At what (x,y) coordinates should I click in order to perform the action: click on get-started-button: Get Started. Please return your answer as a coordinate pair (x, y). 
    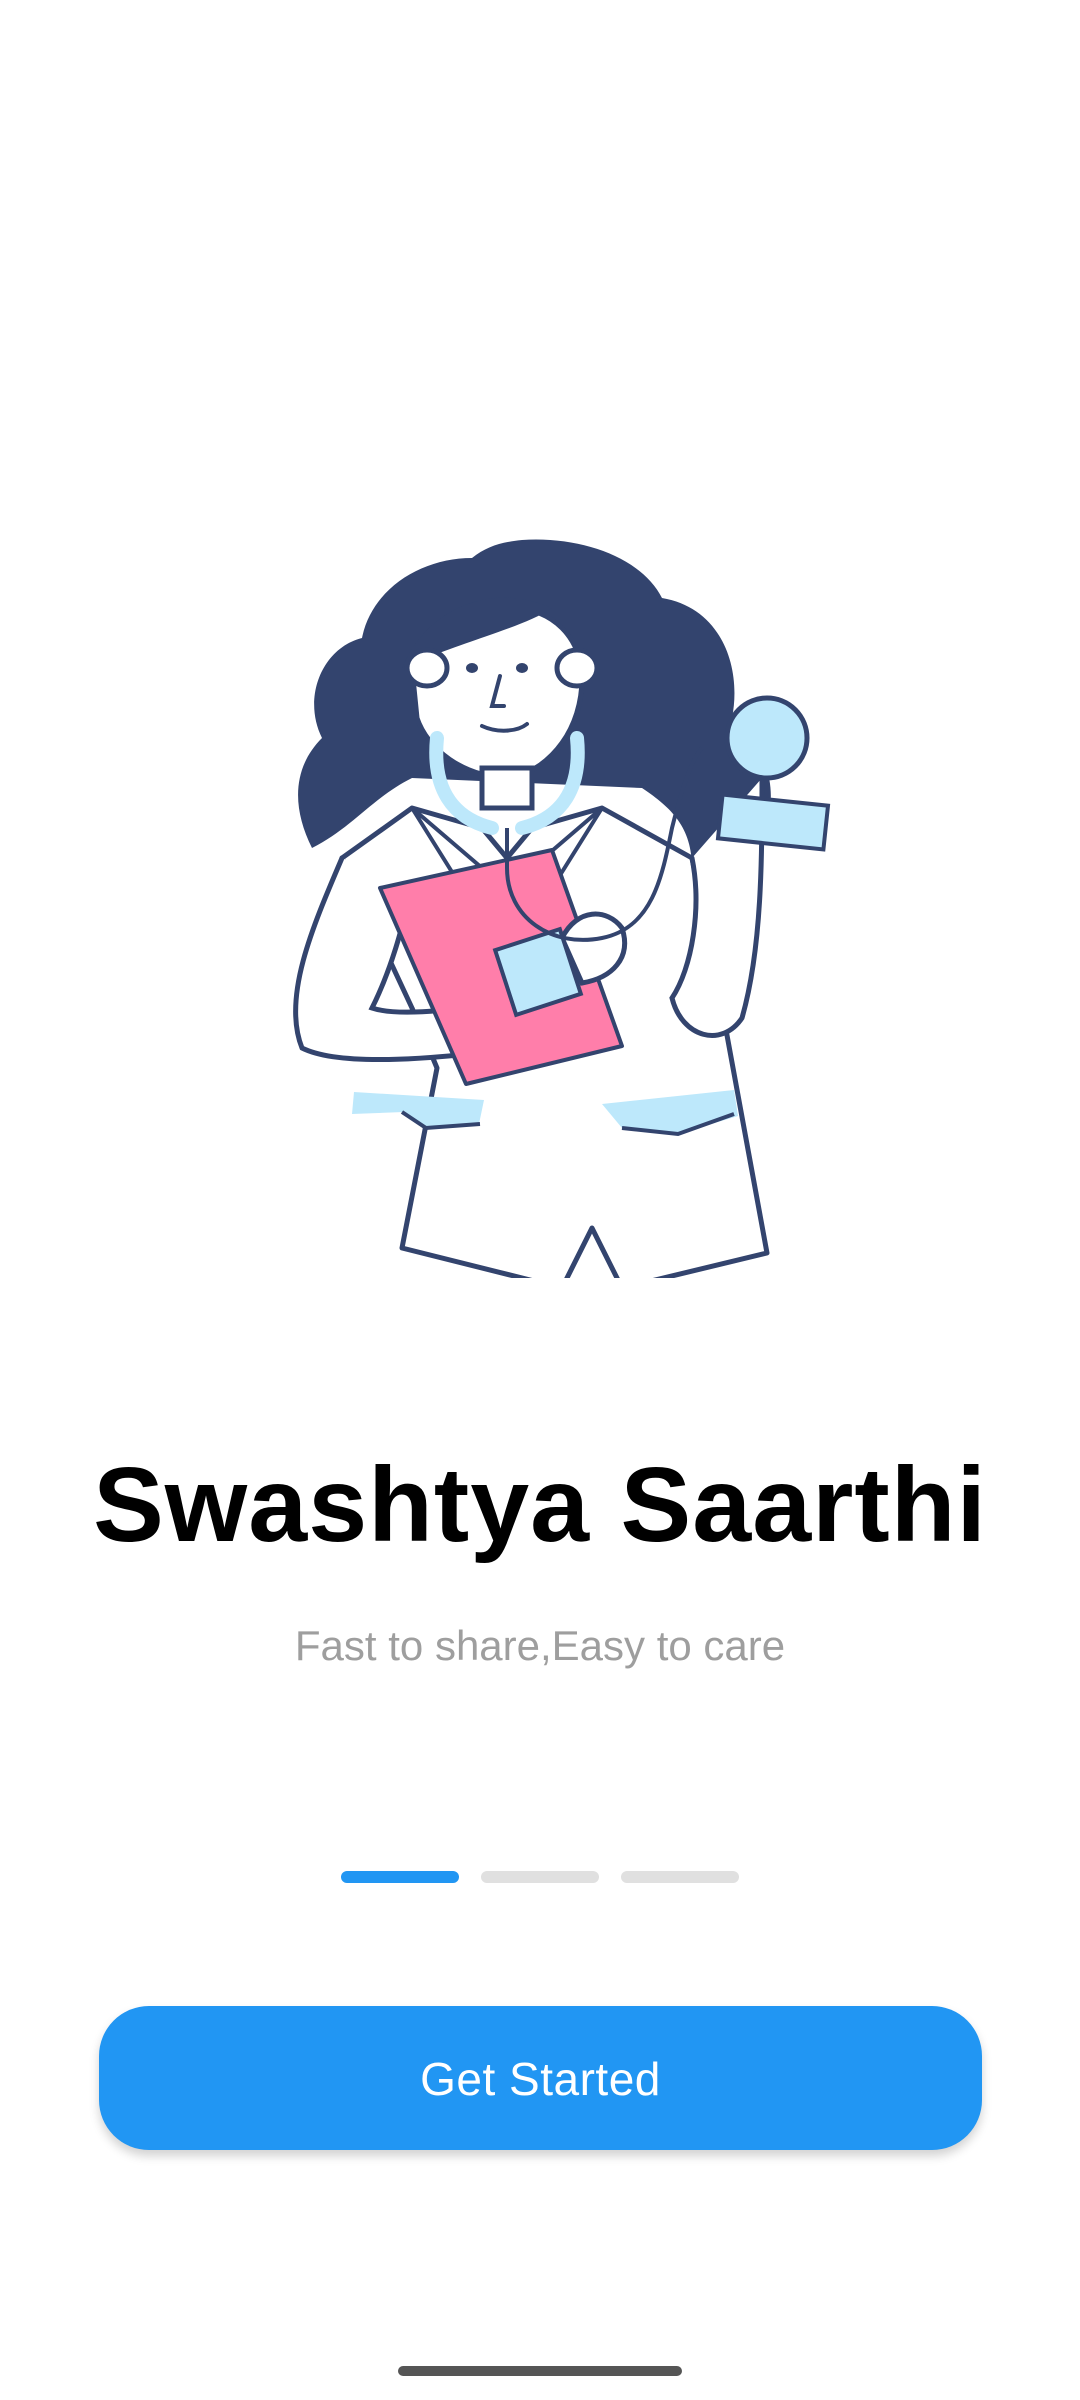
    Looking at the image, I should click on (540, 2078).